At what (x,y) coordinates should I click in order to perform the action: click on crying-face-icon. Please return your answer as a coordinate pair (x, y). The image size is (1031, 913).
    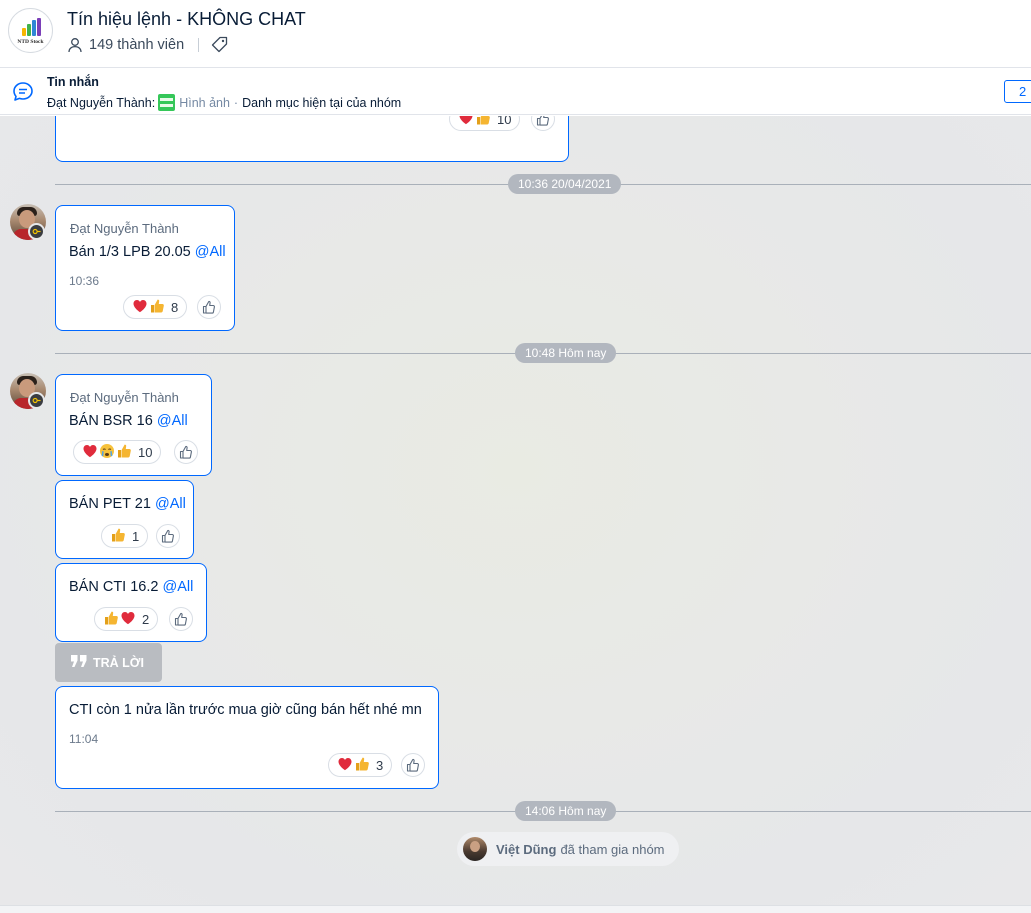
    Looking at the image, I should click on (107, 452).